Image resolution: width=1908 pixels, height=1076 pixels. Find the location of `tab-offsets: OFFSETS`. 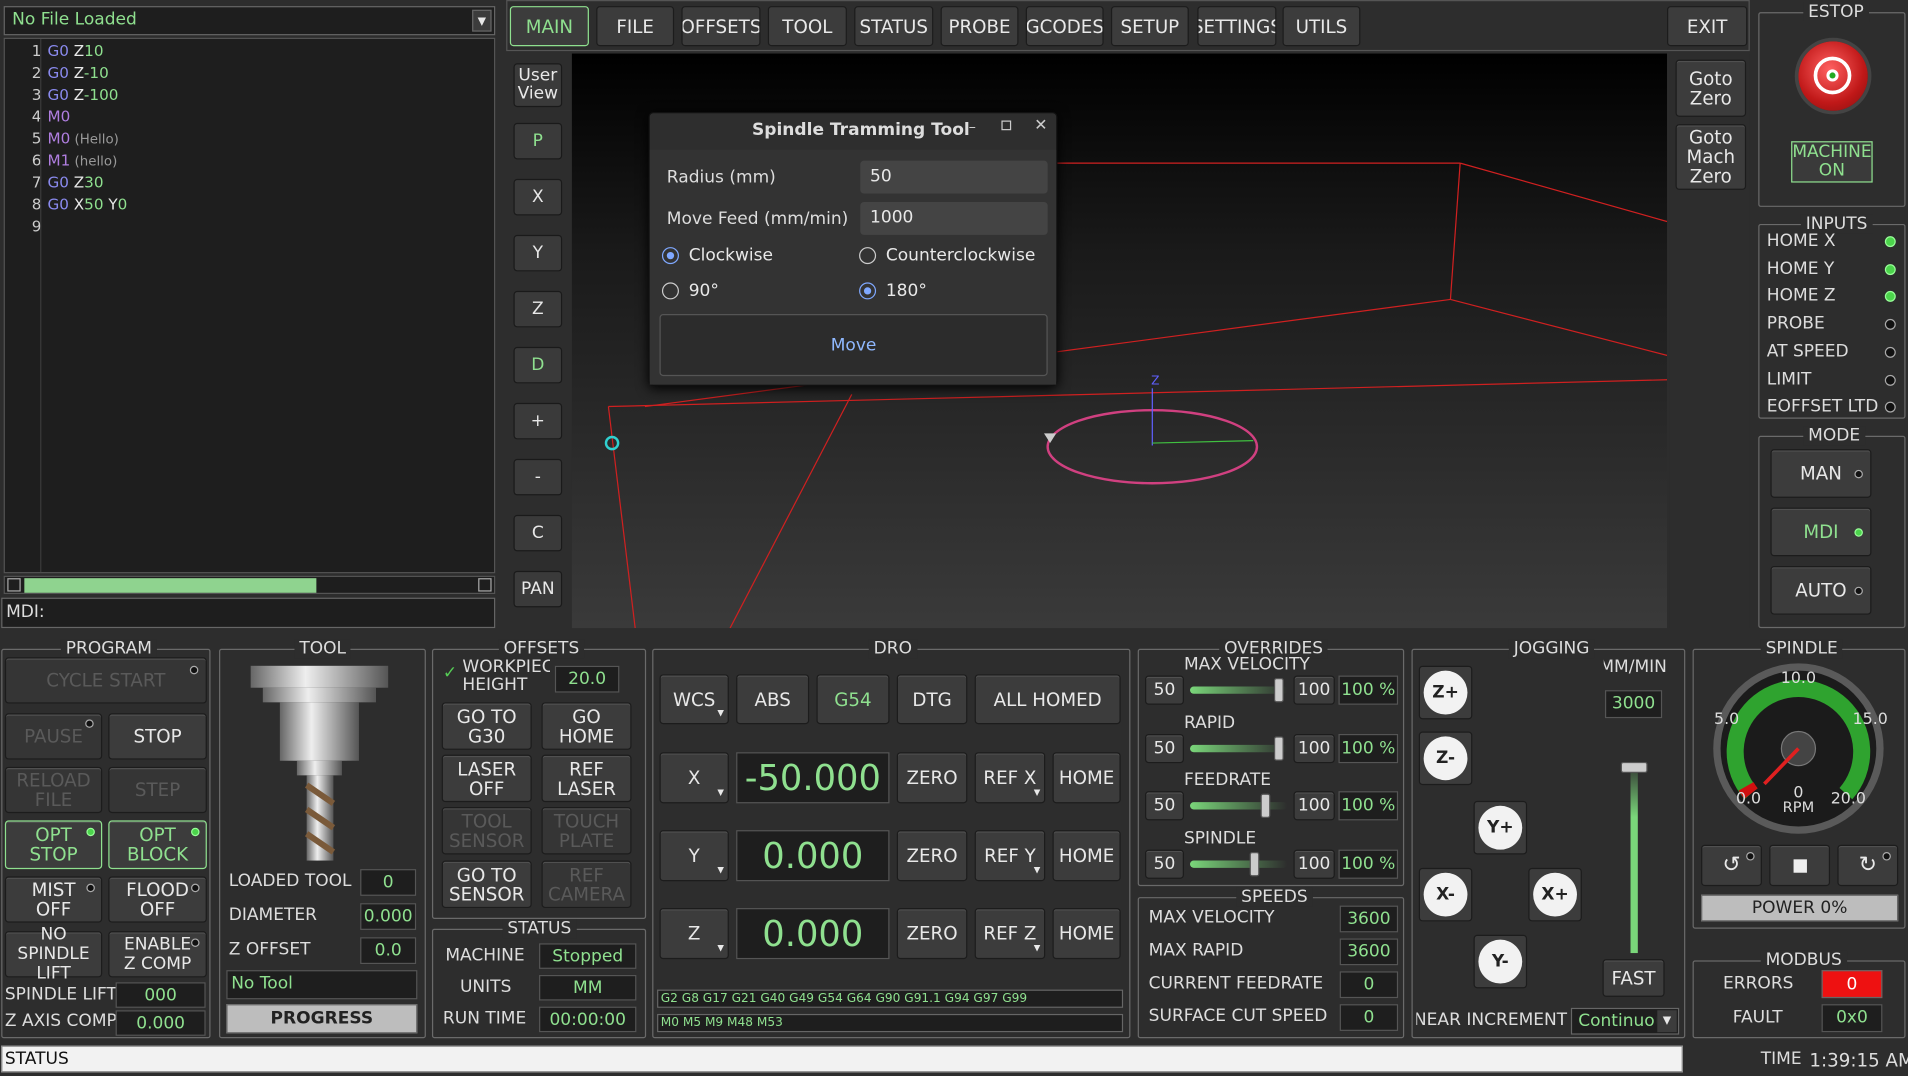

tab-offsets: OFFSETS is located at coordinates (721, 26).